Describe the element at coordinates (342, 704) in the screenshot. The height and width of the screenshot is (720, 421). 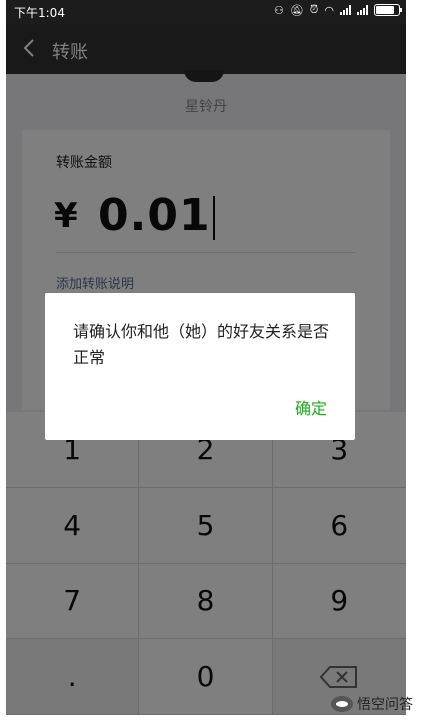
I see `wukong-logo-icon` at that location.